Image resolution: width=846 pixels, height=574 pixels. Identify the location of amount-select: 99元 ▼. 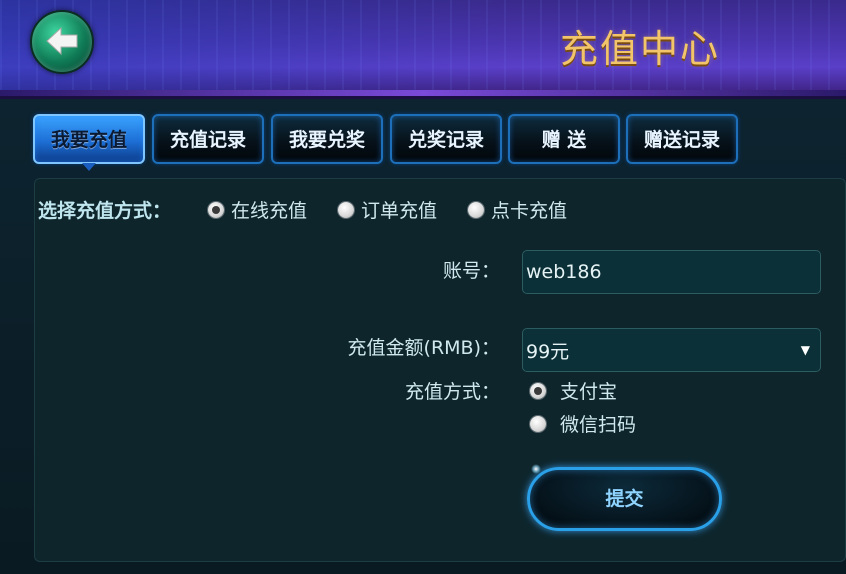
(671, 350).